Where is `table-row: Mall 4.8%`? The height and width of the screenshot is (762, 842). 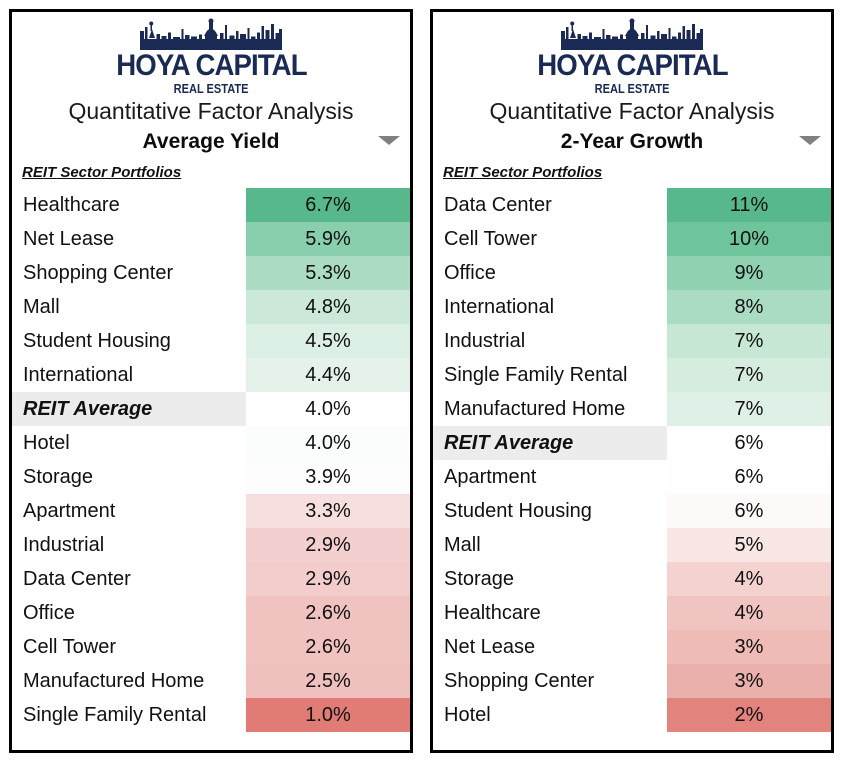
table-row: Mall 4.8% is located at coordinates (211, 307).